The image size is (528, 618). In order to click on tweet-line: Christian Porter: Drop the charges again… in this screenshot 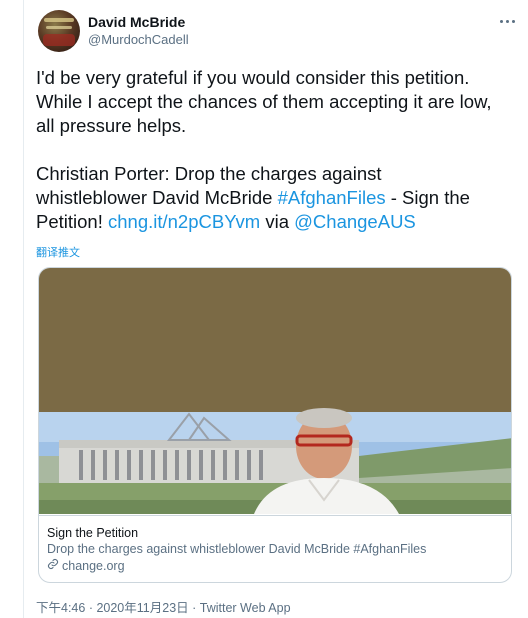, I will do `click(209, 173)`.